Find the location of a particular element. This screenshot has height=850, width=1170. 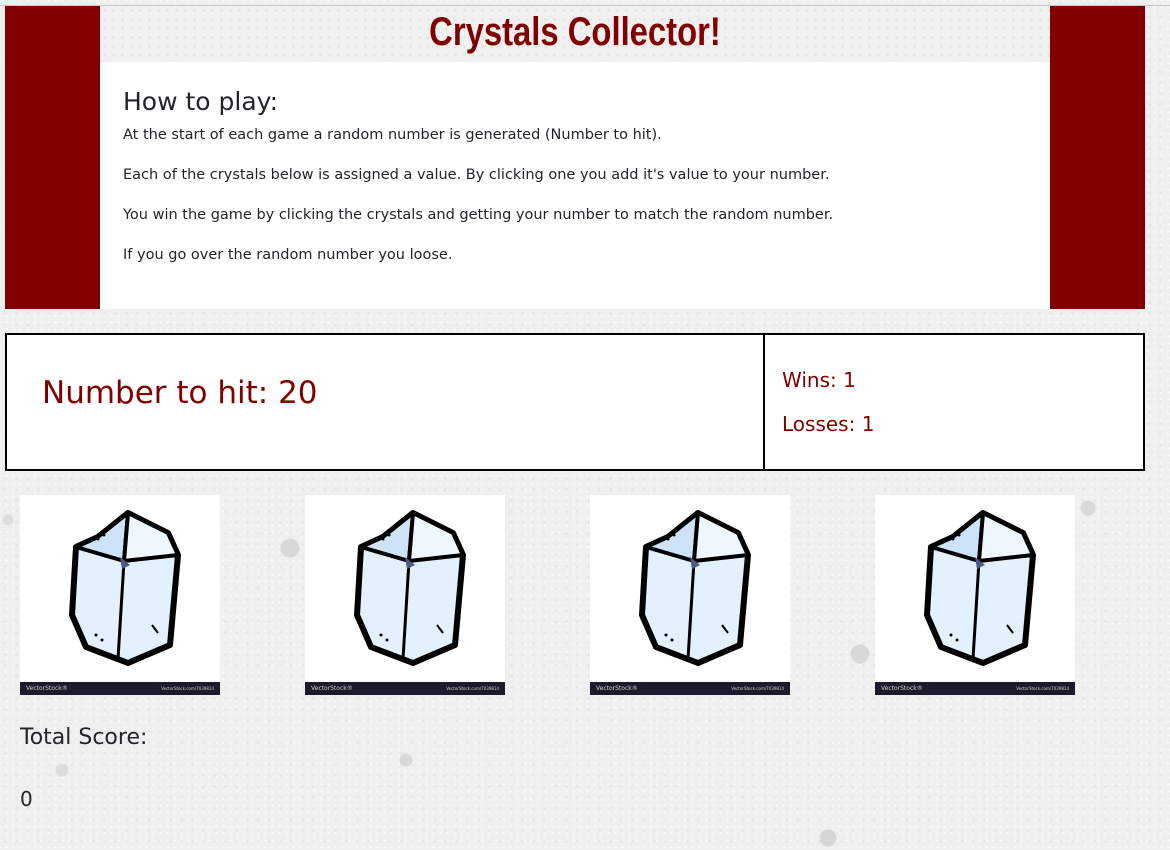

stats-panel: Wins: 1 Losses: 1 is located at coordinates (955, 402).